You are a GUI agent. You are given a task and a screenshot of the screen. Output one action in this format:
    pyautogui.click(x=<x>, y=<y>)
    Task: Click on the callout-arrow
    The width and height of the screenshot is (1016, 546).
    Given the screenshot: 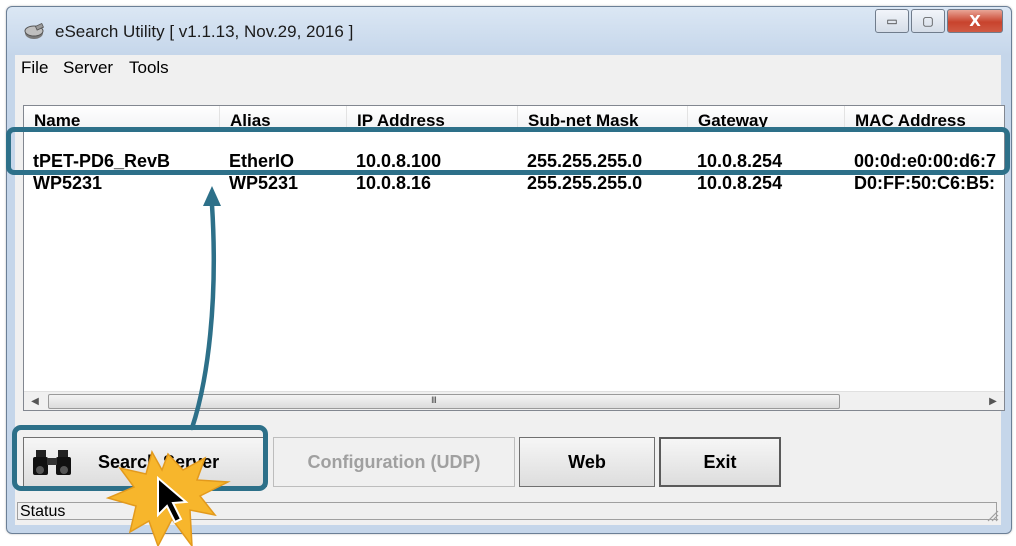 What is the action you would take?
    pyautogui.click(x=203, y=316)
    